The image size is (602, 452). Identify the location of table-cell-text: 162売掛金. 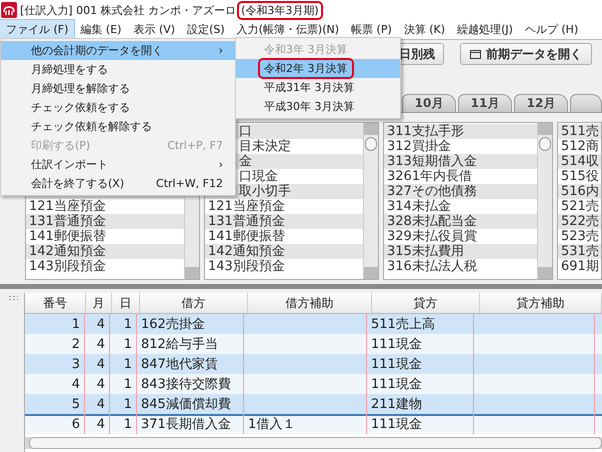
(173, 324).